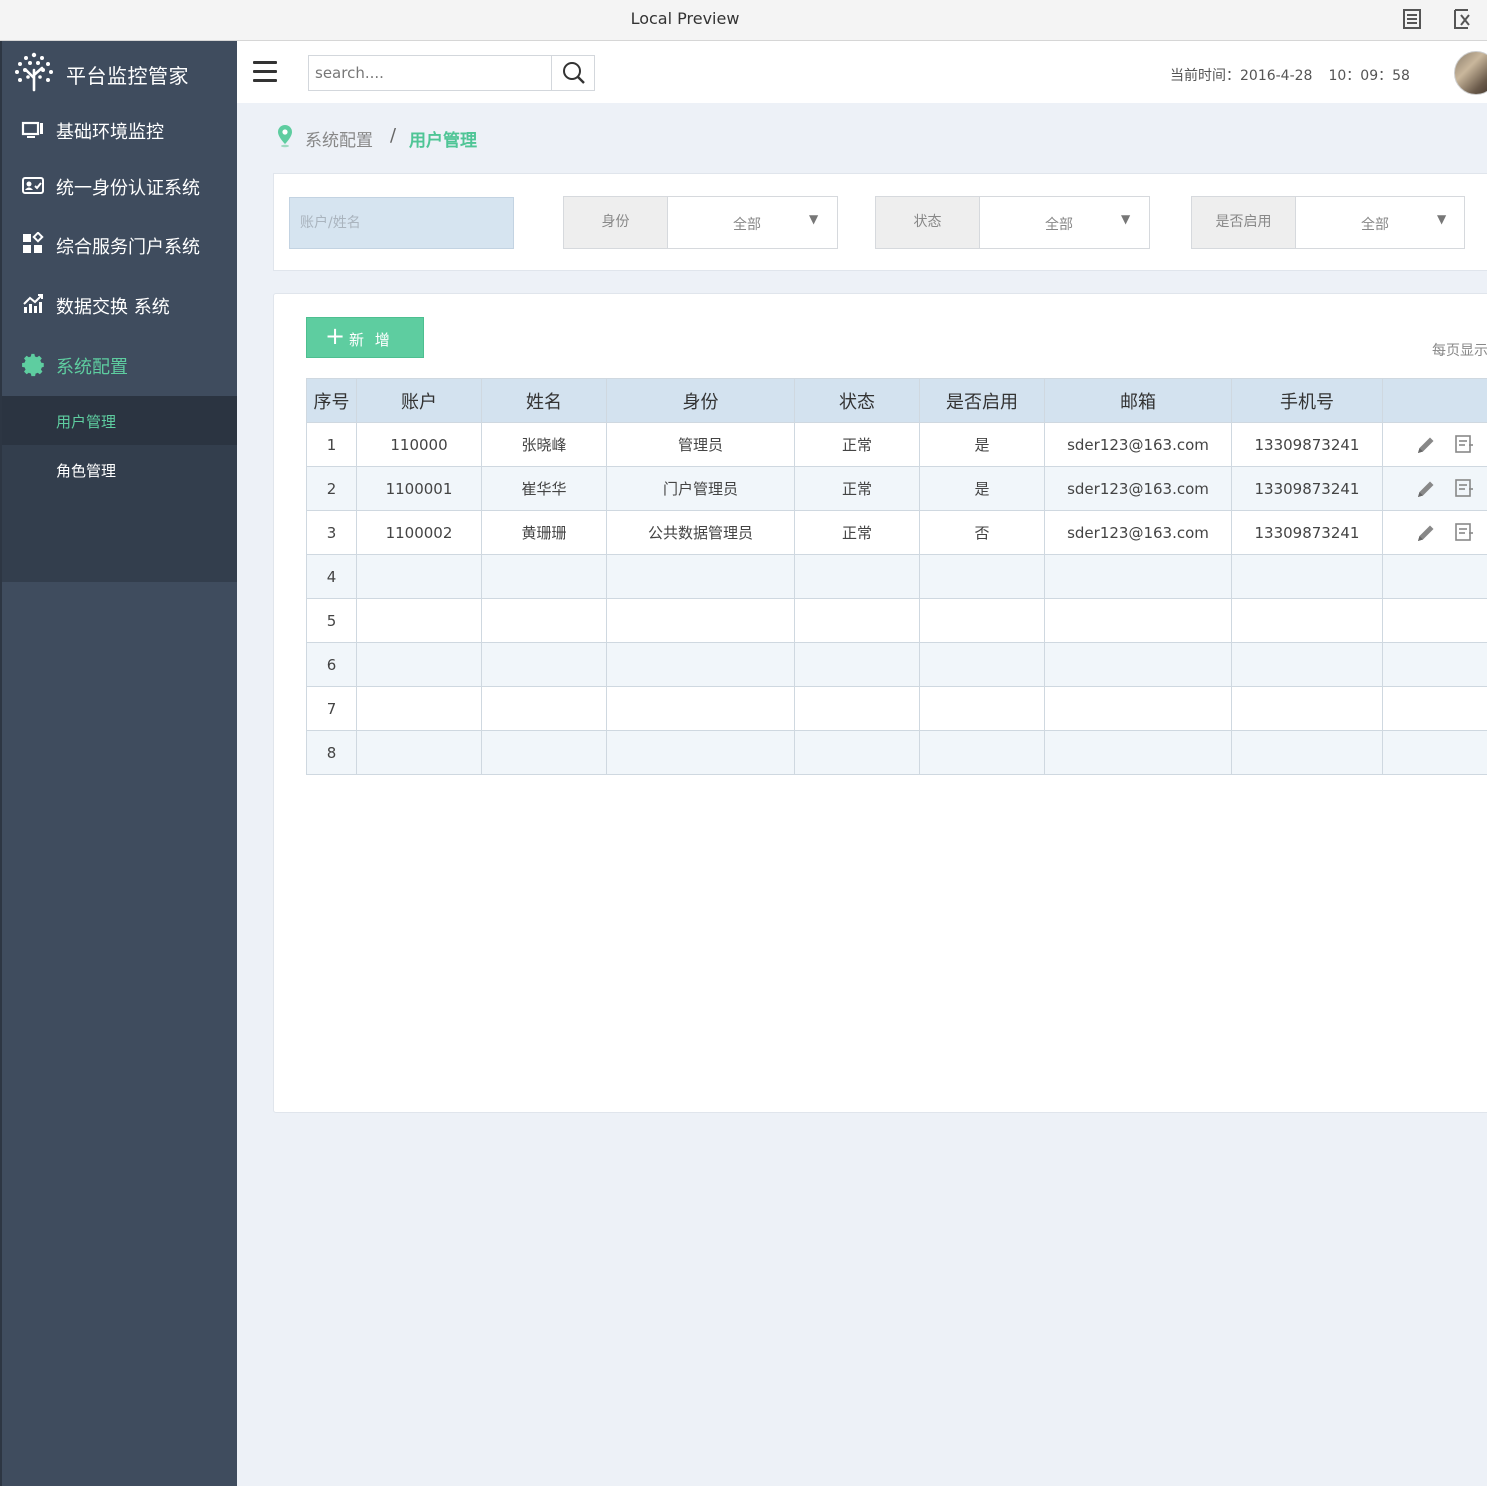 The width and height of the screenshot is (1487, 1486). Describe the element at coordinates (1463, 19) in the screenshot. I see `close-window-icon` at that location.